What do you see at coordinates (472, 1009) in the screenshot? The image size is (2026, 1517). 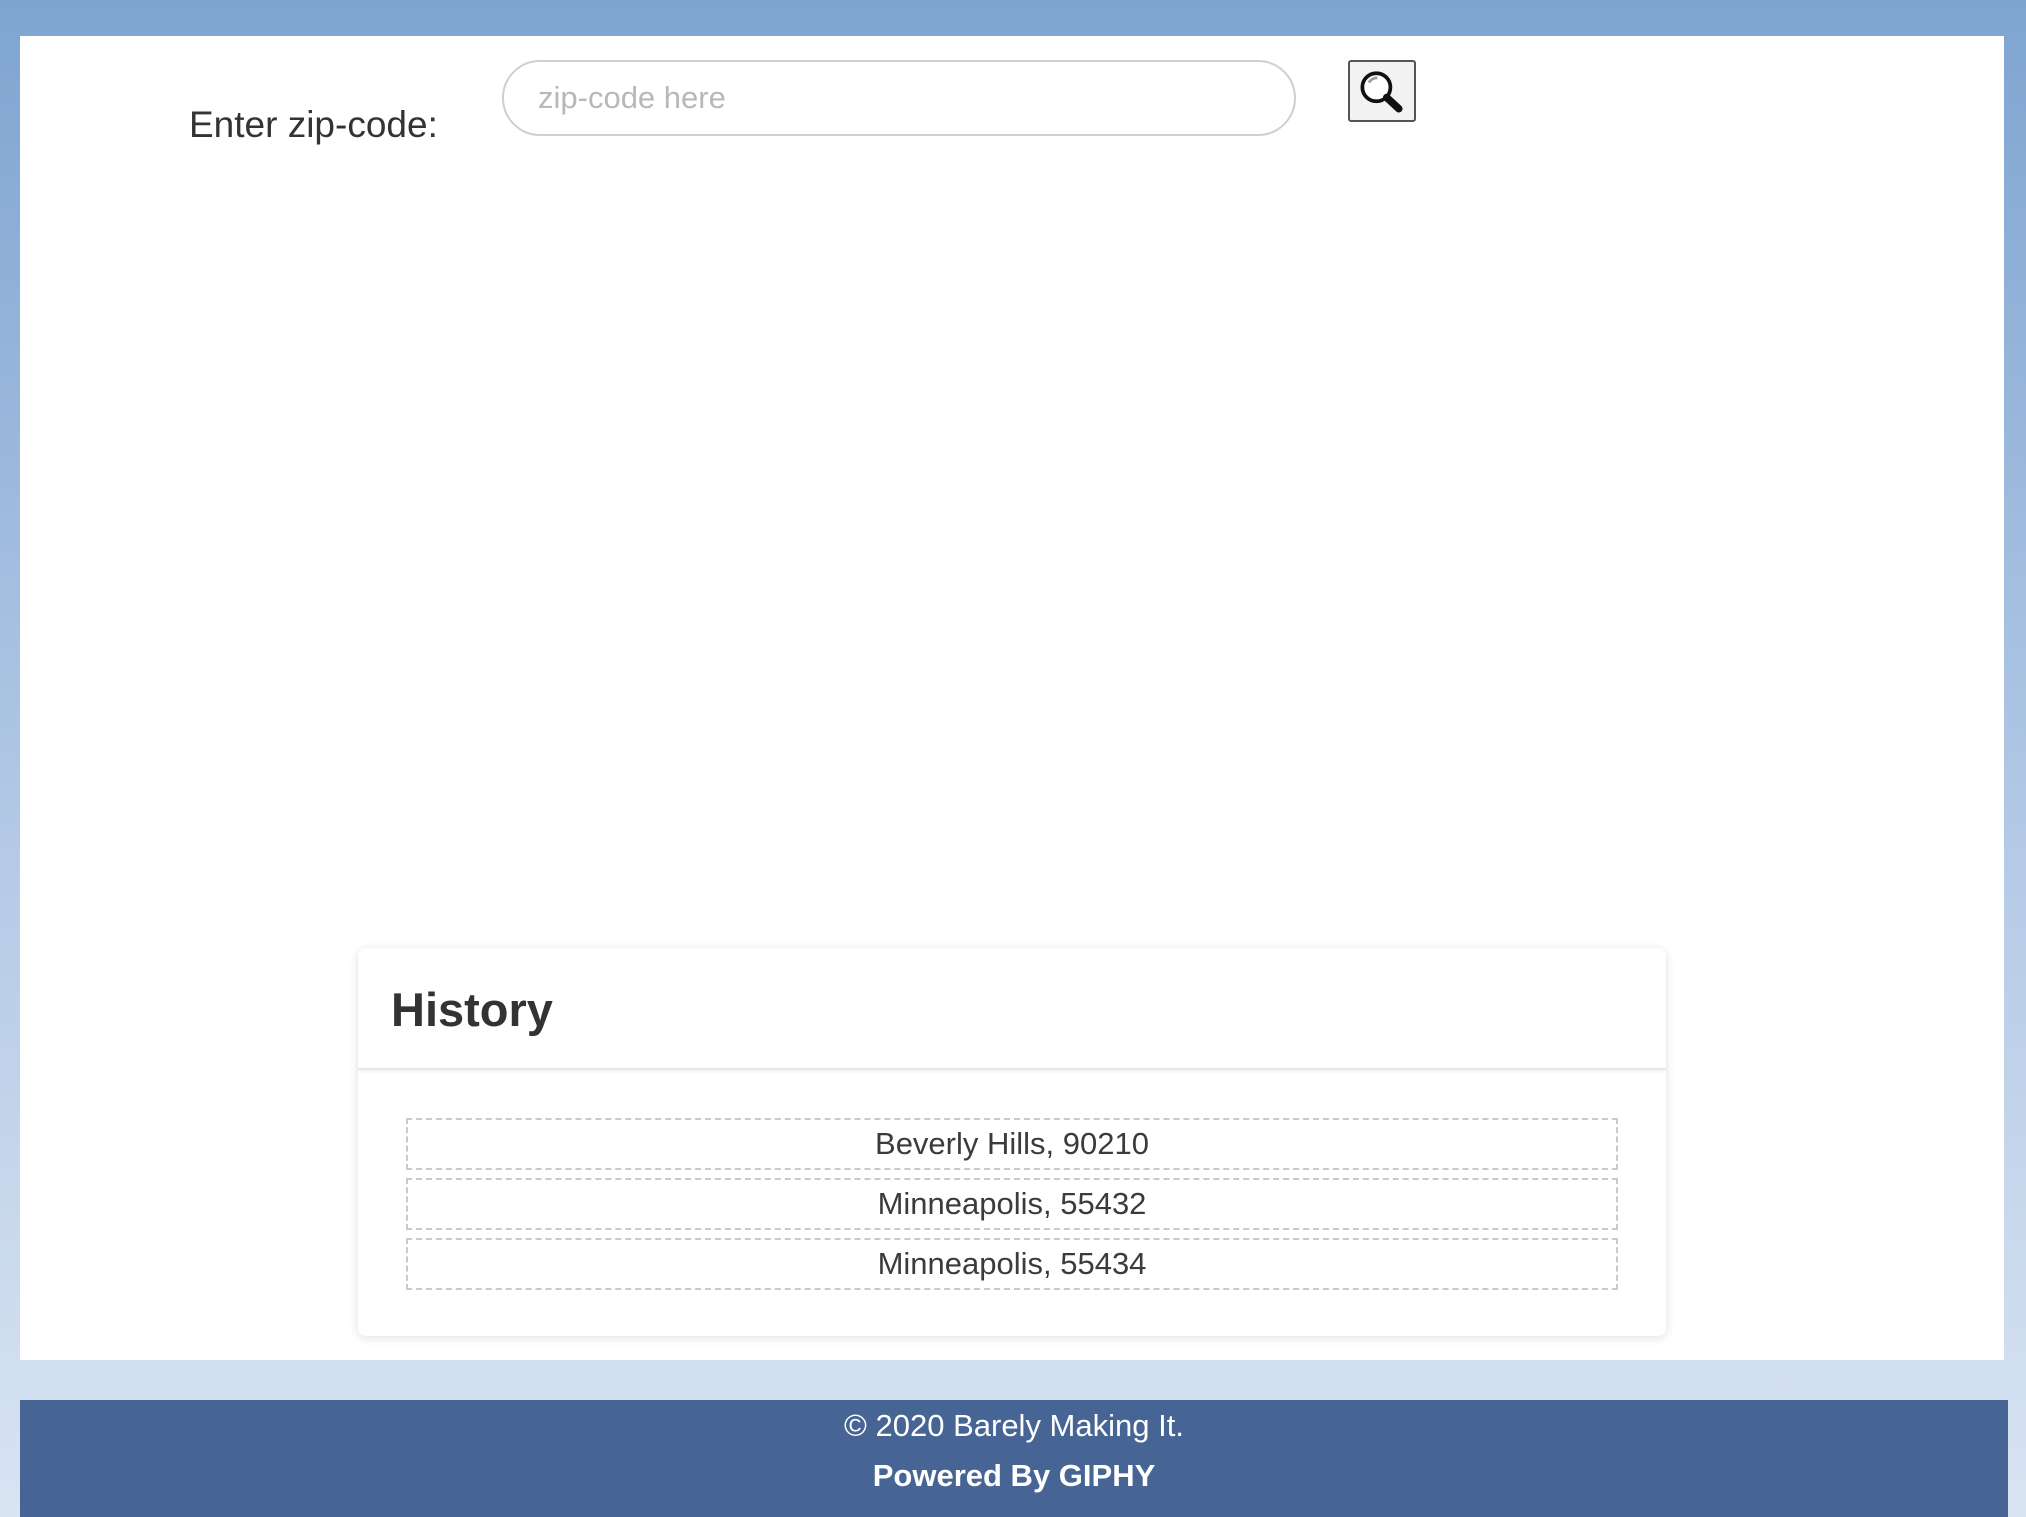 I see `history-title: History` at bounding box center [472, 1009].